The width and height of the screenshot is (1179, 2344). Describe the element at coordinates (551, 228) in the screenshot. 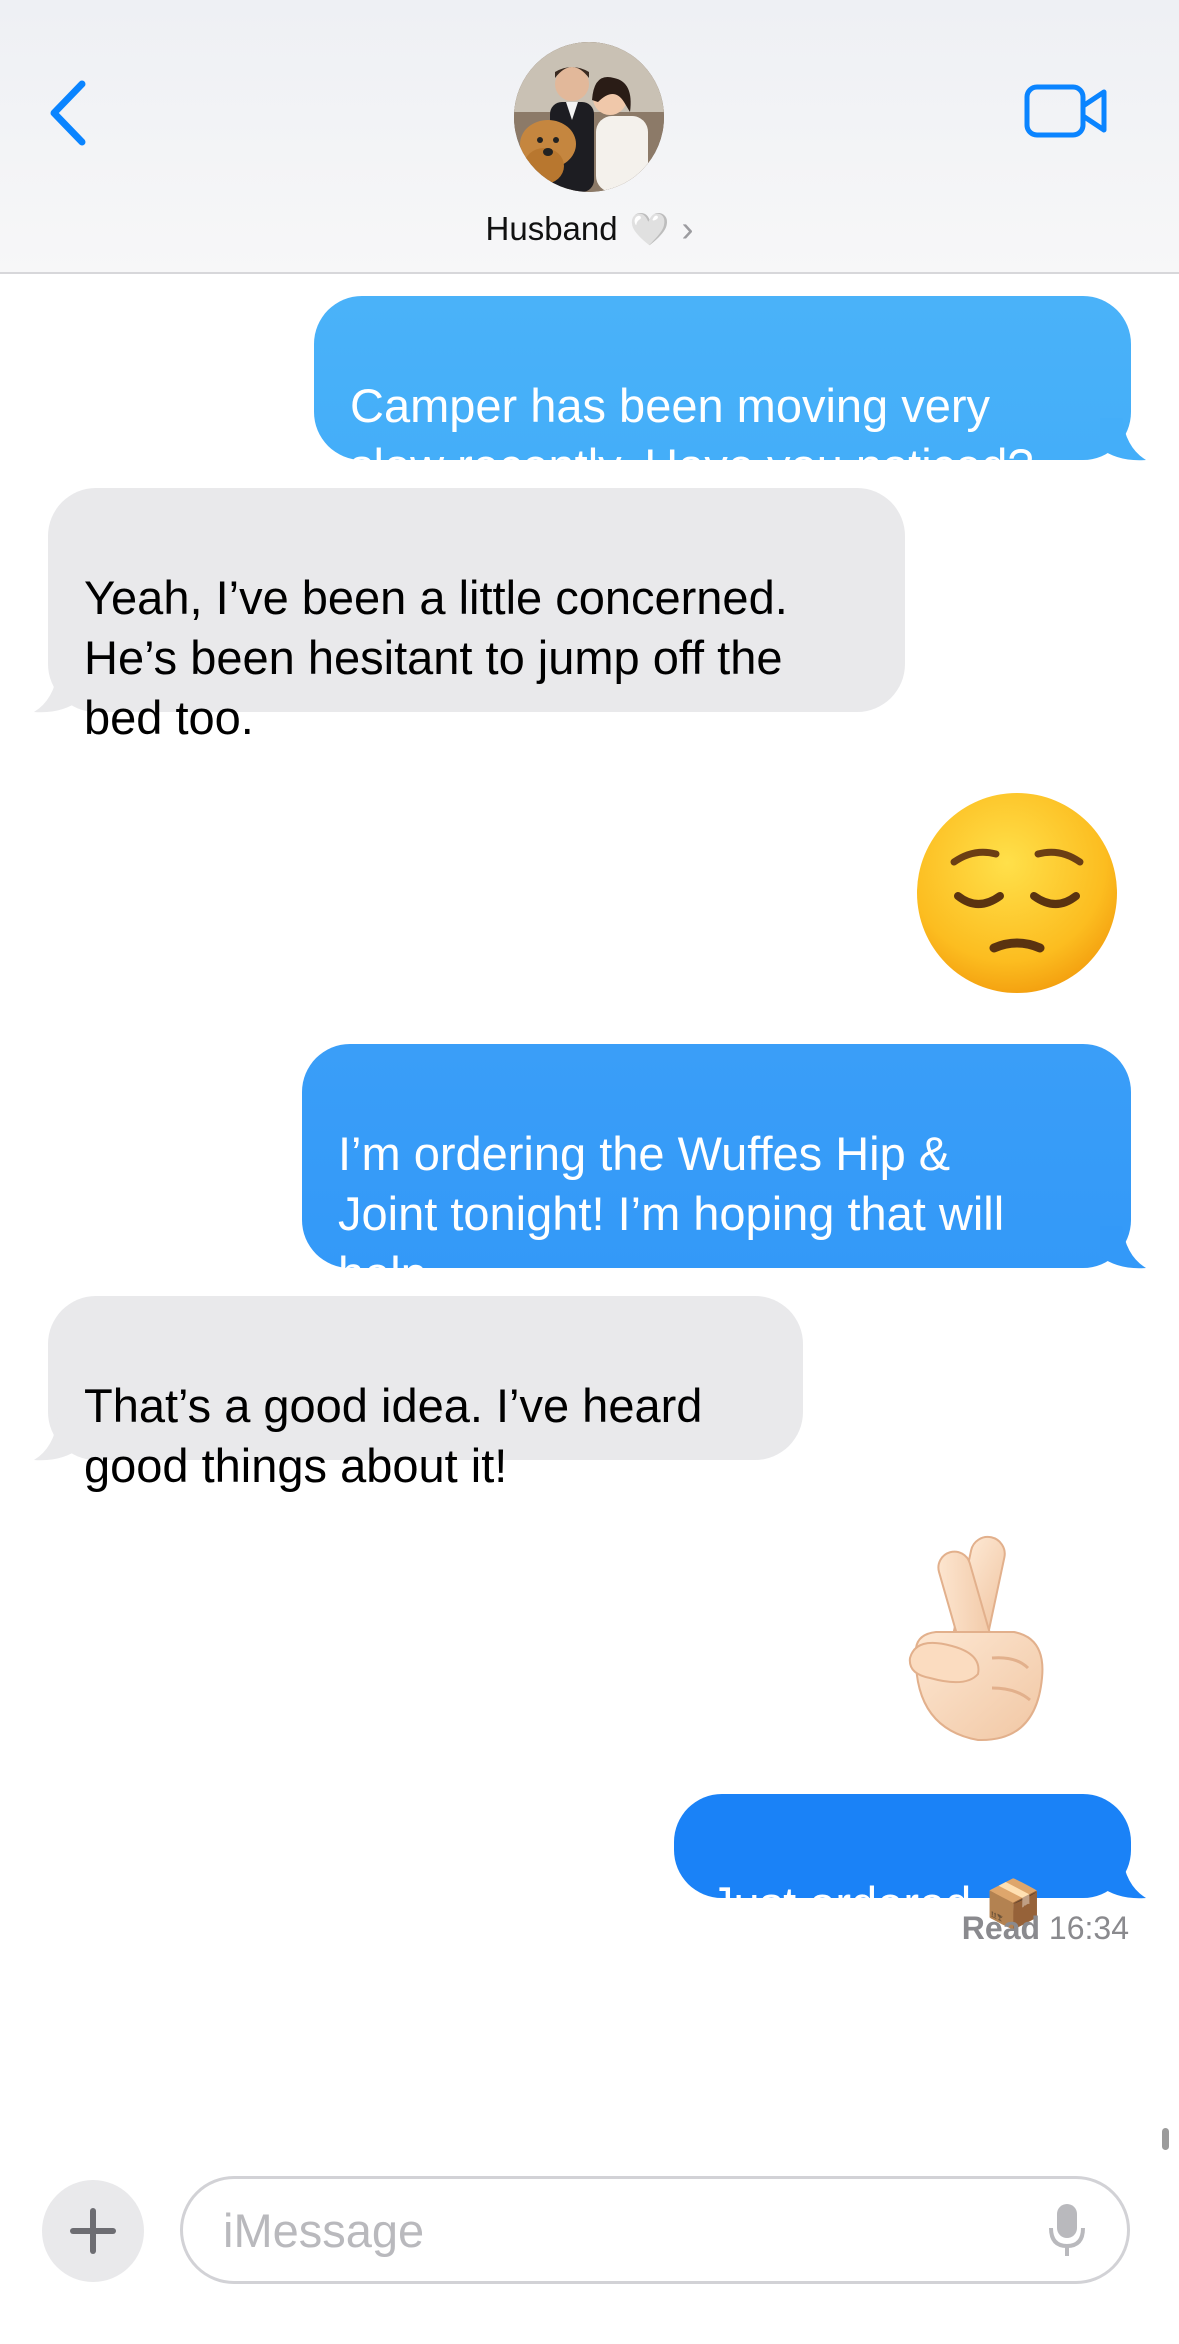

I see `contact-name: Husband` at that location.